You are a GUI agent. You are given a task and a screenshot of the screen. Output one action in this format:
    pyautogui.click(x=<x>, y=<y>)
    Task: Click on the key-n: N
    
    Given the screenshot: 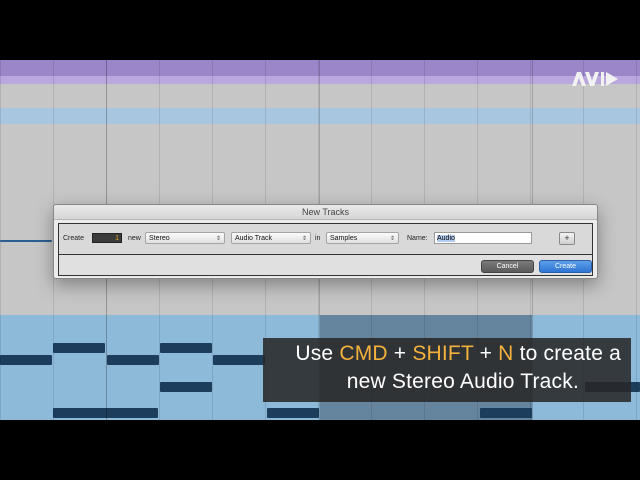 What is the action you would take?
    pyautogui.click(x=506, y=353)
    